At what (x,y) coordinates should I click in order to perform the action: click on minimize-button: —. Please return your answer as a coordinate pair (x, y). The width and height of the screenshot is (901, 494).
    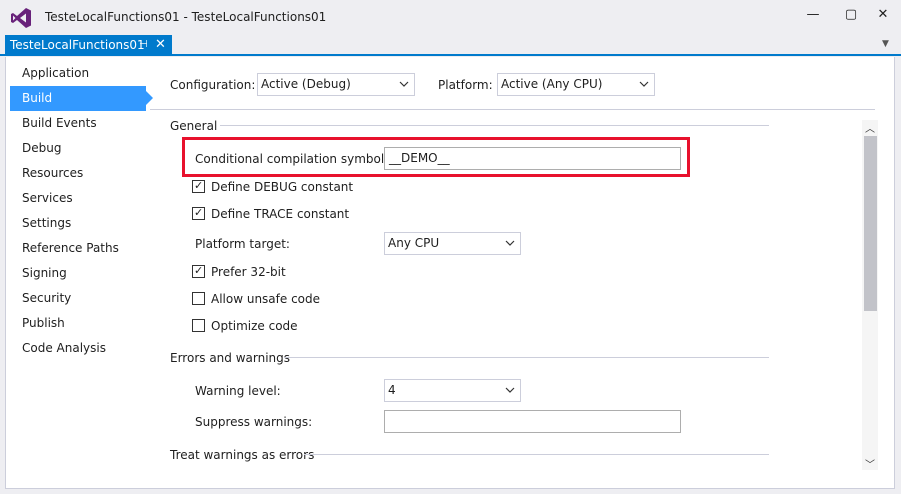
    Looking at the image, I should click on (813, 15).